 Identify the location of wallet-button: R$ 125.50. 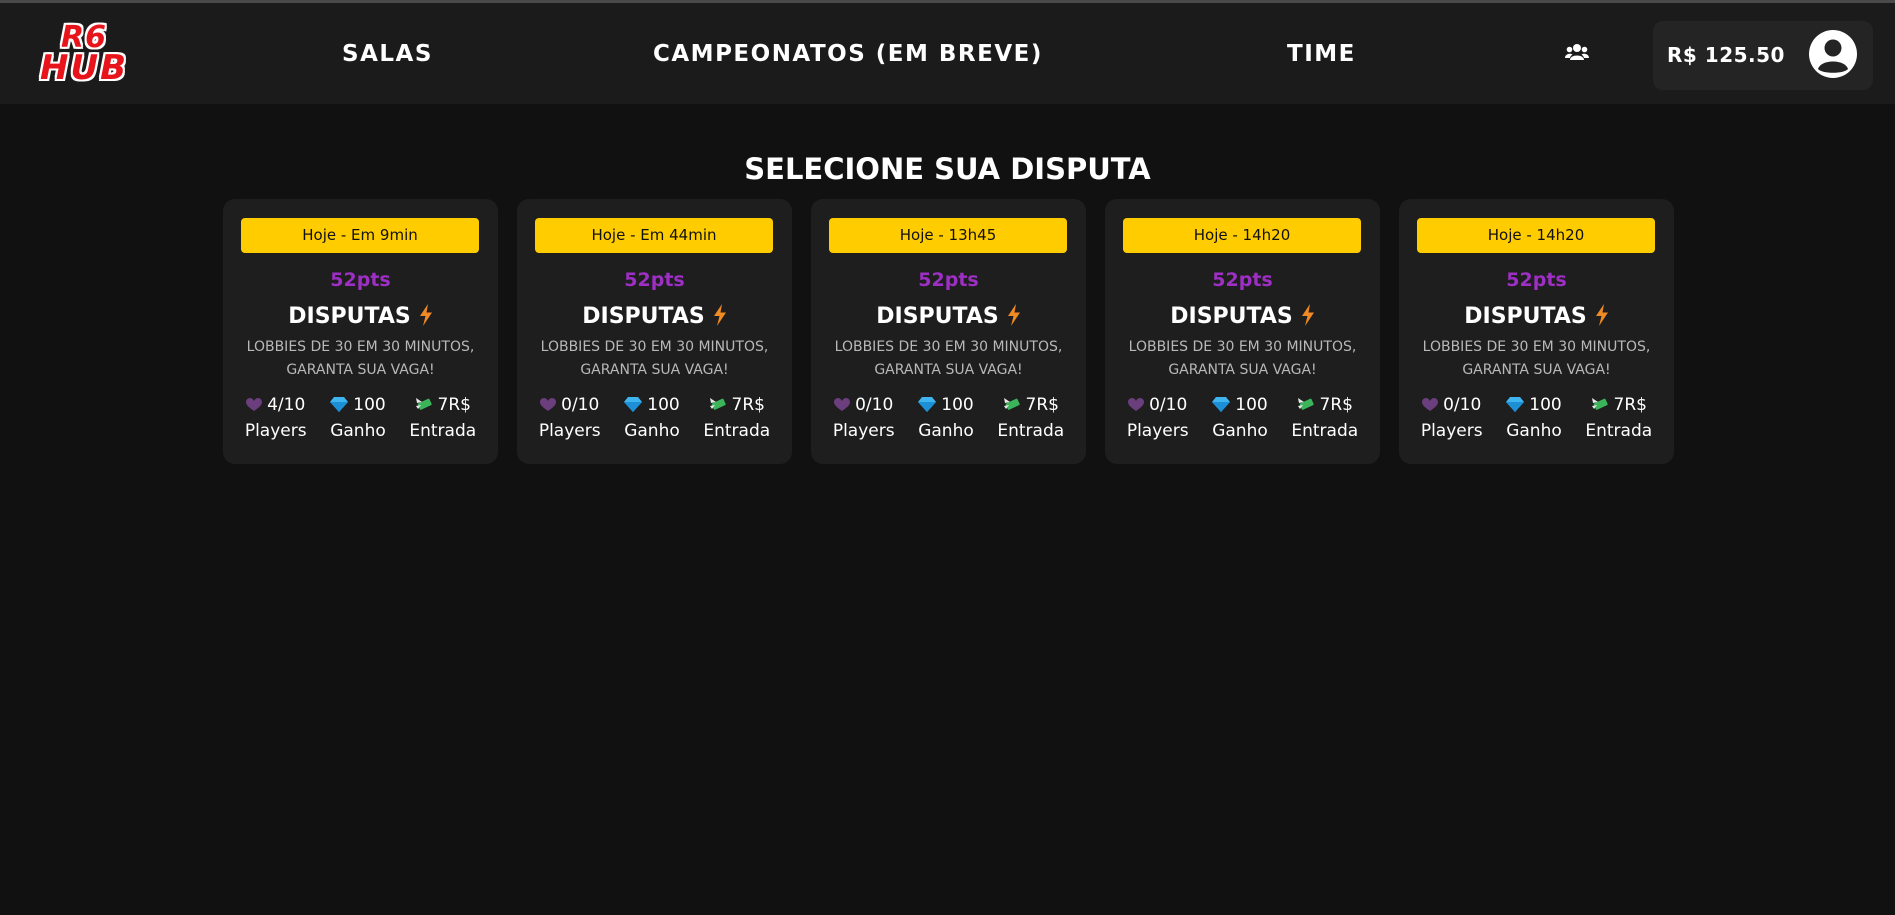
(1763, 55).